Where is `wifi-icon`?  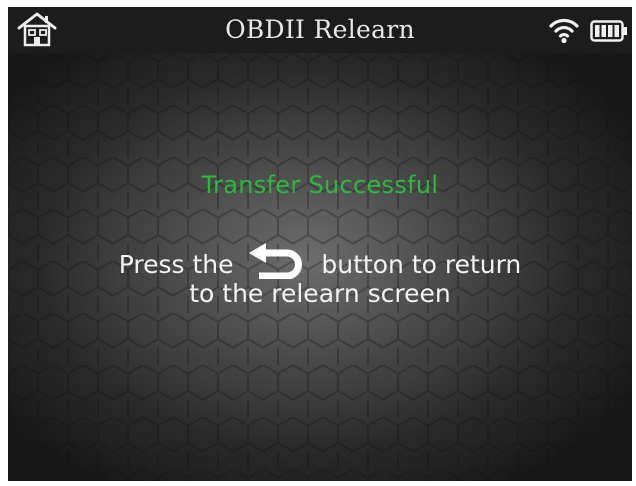 wifi-icon is located at coordinates (564, 31).